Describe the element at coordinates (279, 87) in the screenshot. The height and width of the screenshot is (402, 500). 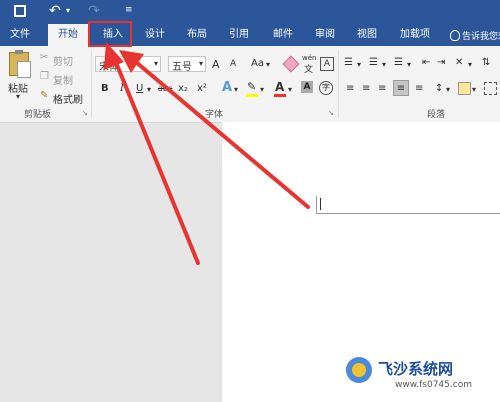
I see `font-color-icon: A` at that location.